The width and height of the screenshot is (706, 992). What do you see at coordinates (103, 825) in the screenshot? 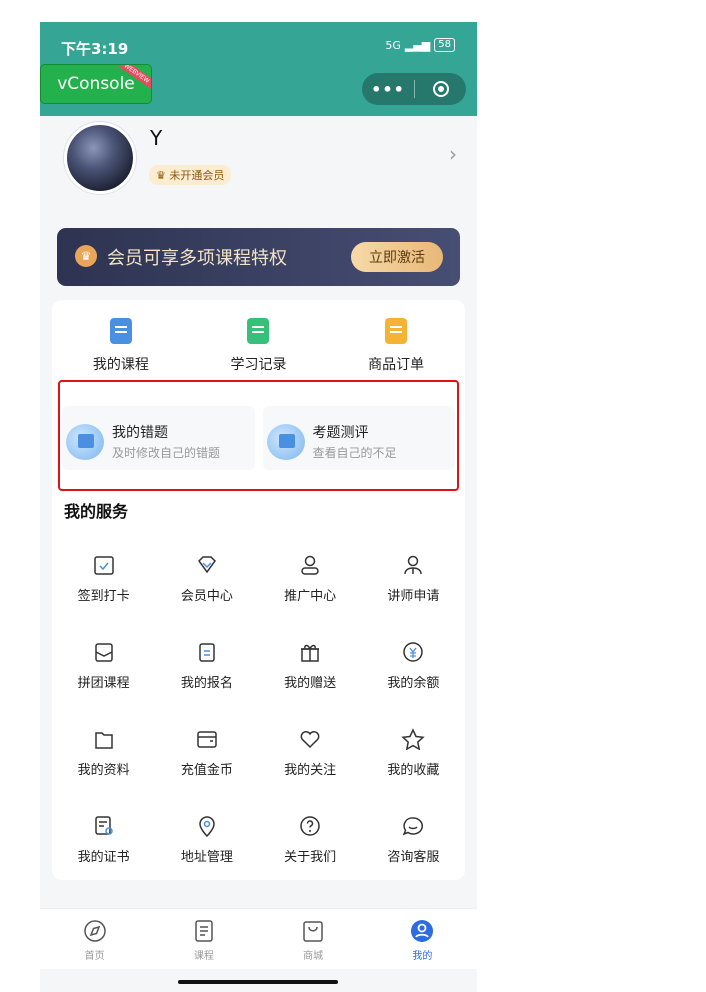
I see `certificate-icon` at bounding box center [103, 825].